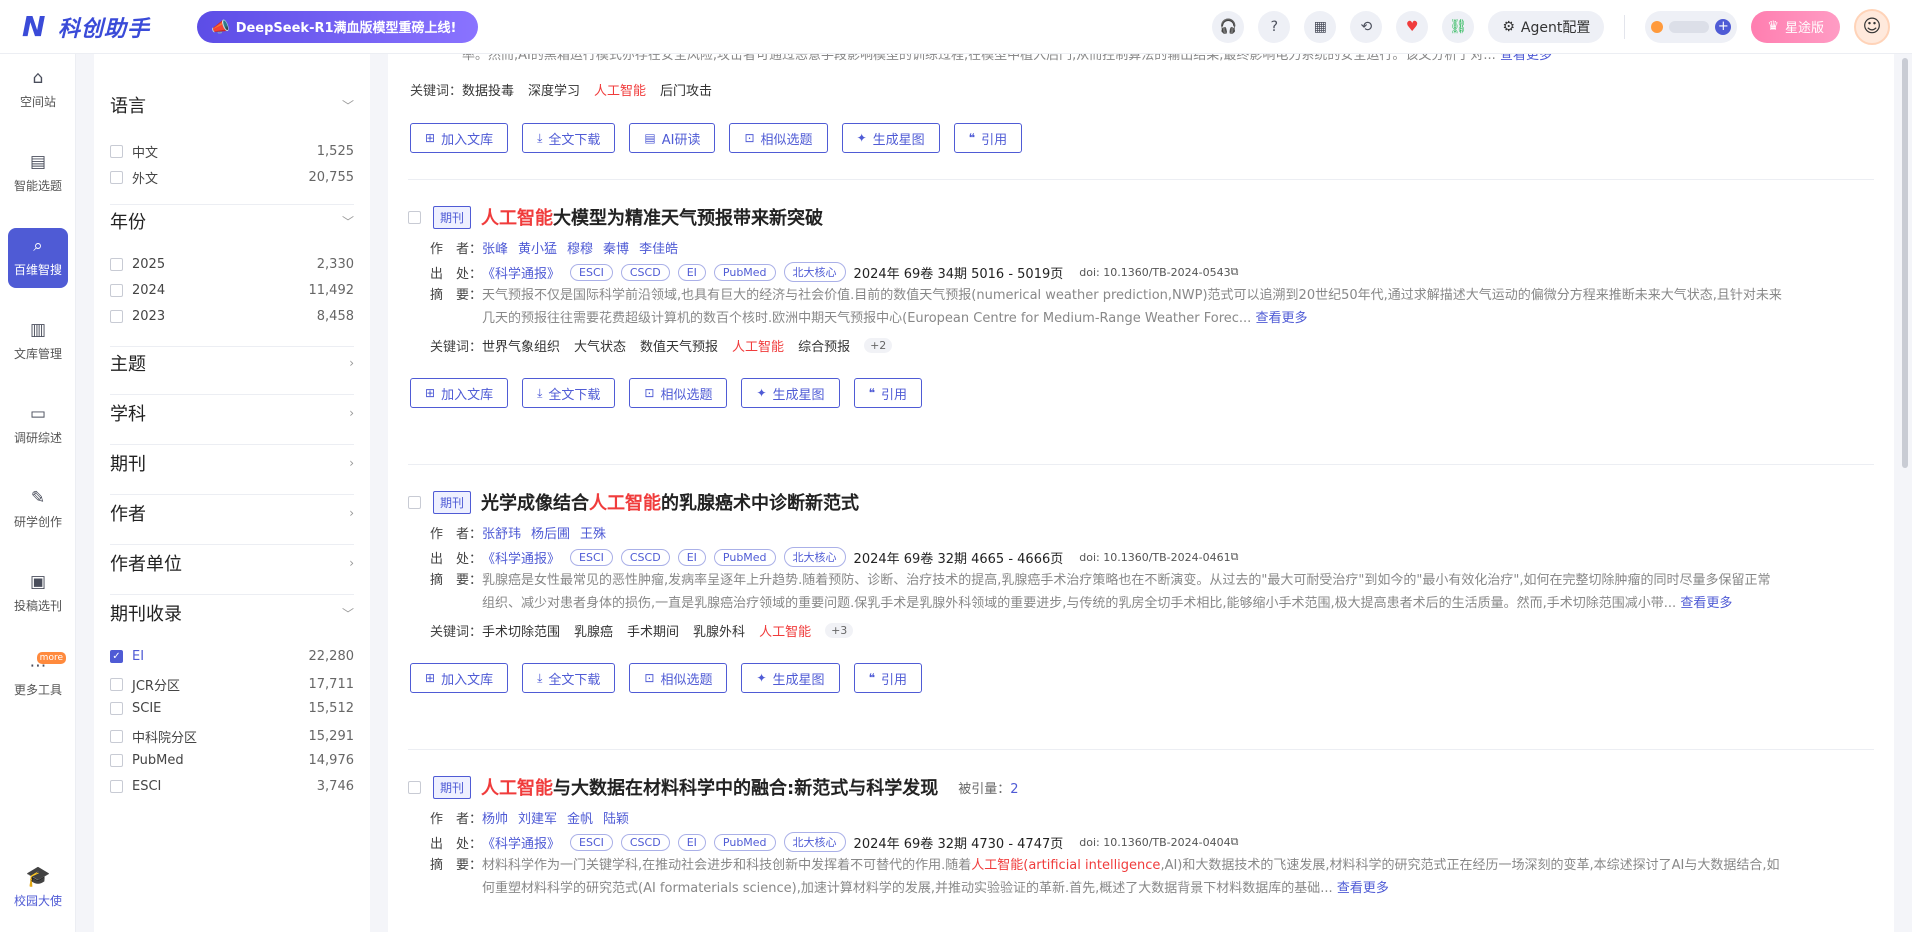  What do you see at coordinates (232, 786) in the screenshot?
I see `filter-option: ESCI 3,746` at bounding box center [232, 786].